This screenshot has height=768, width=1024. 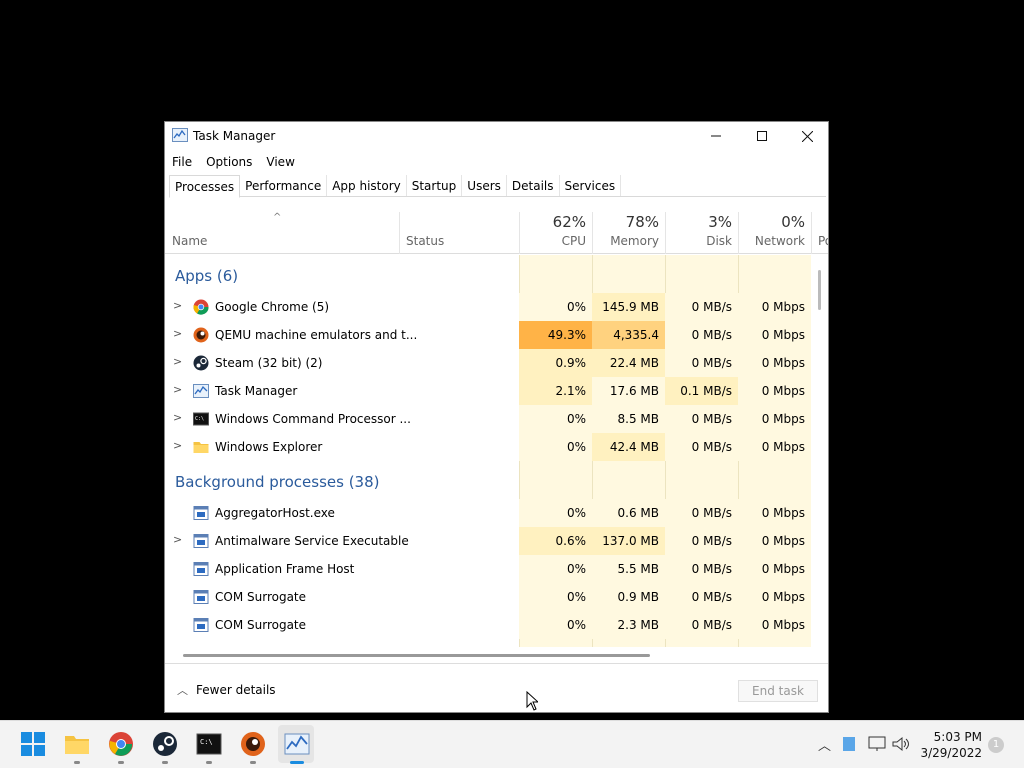 I want to click on tab-processes: Processes, so click(x=205, y=186).